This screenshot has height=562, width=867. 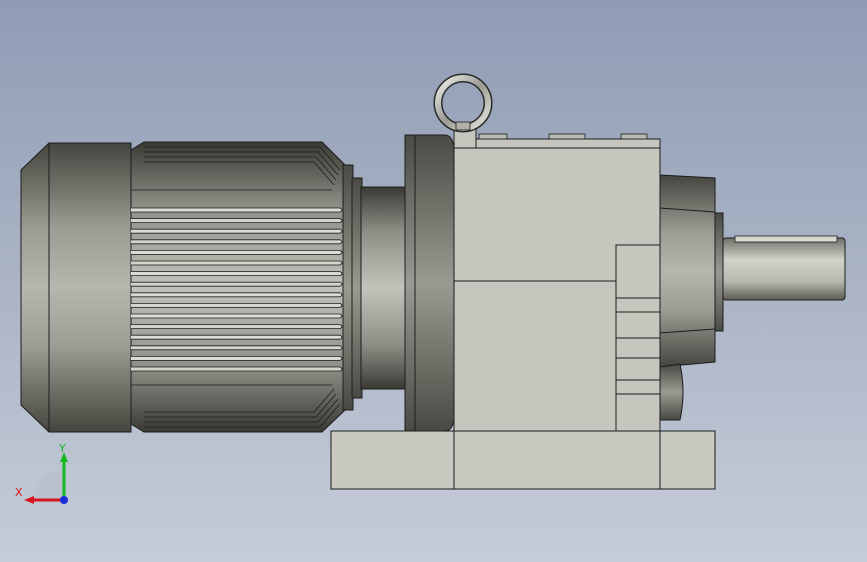 I want to click on x-axis-label: X, so click(x=19, y=492).